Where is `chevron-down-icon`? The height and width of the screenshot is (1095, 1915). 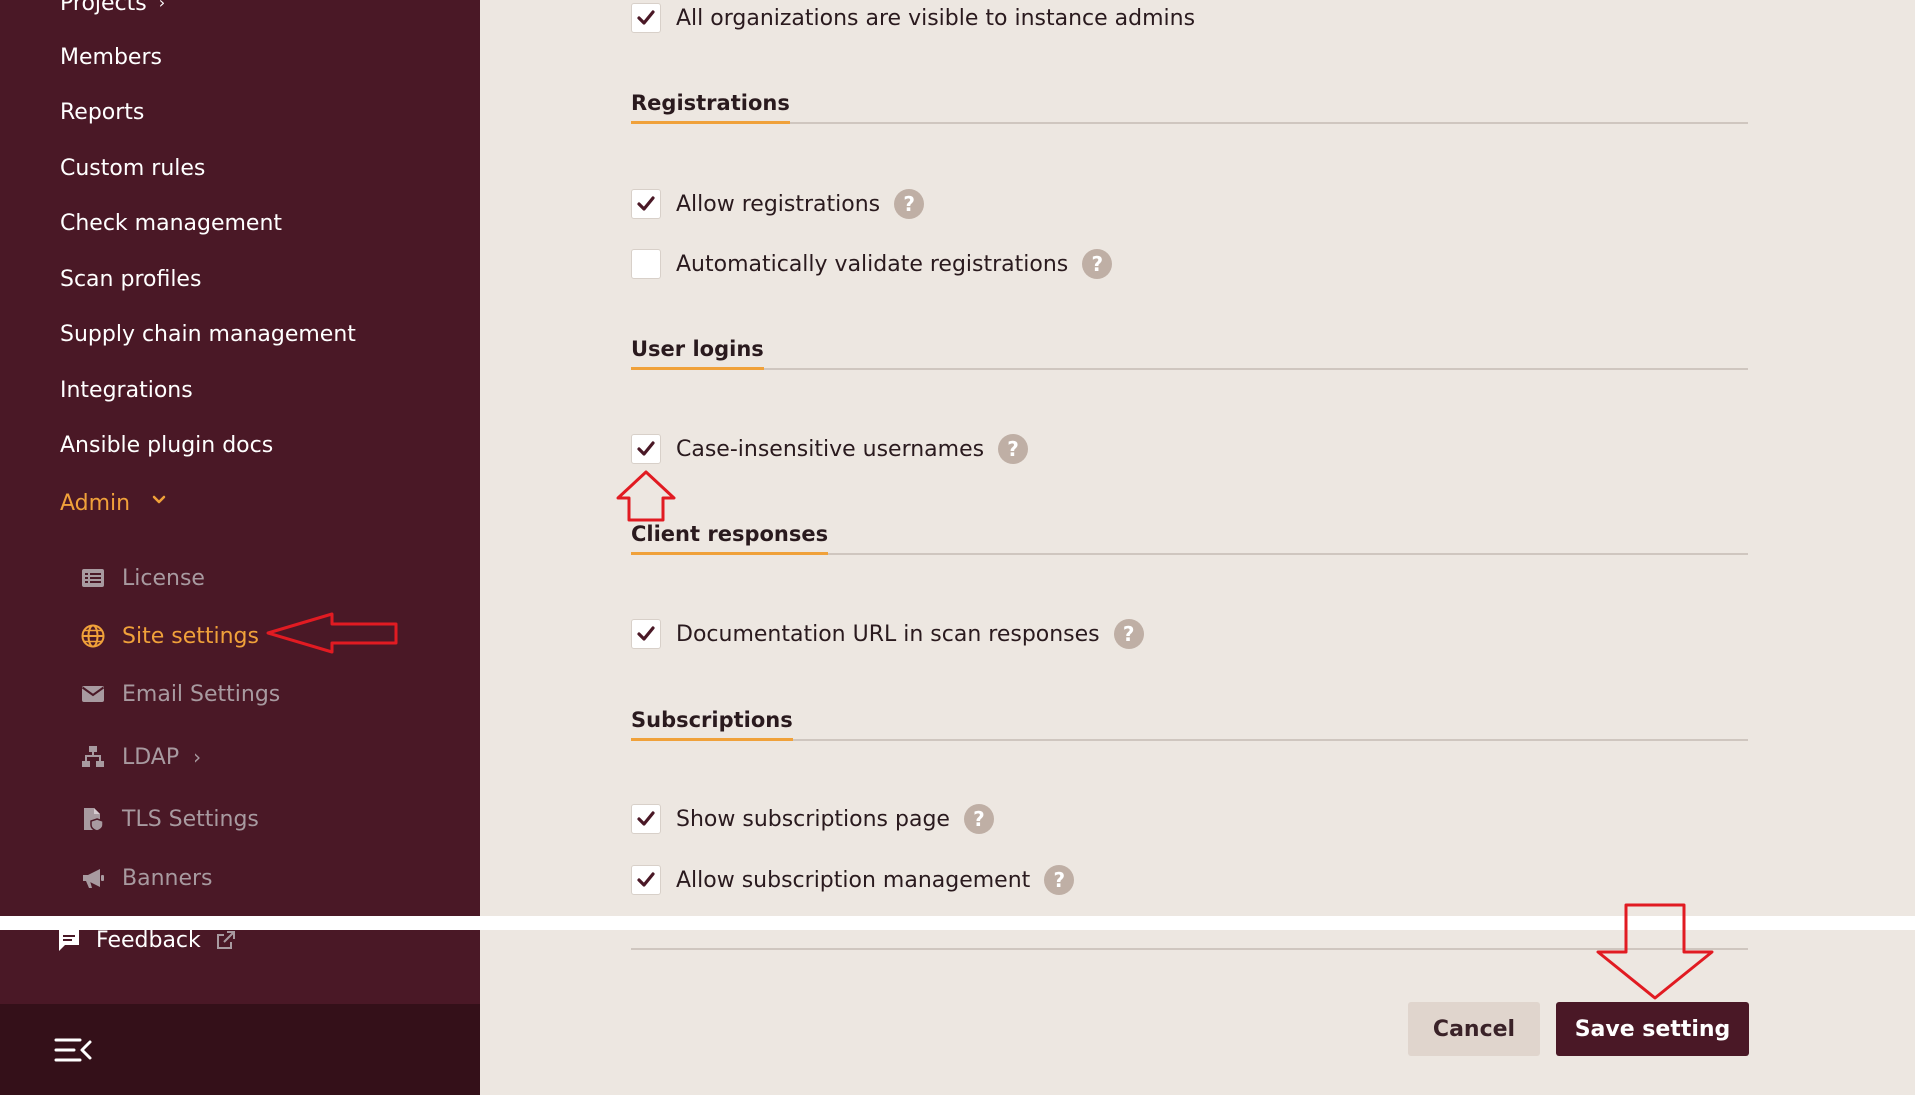
chevron-down-icon is located at coordinates (159, 499).